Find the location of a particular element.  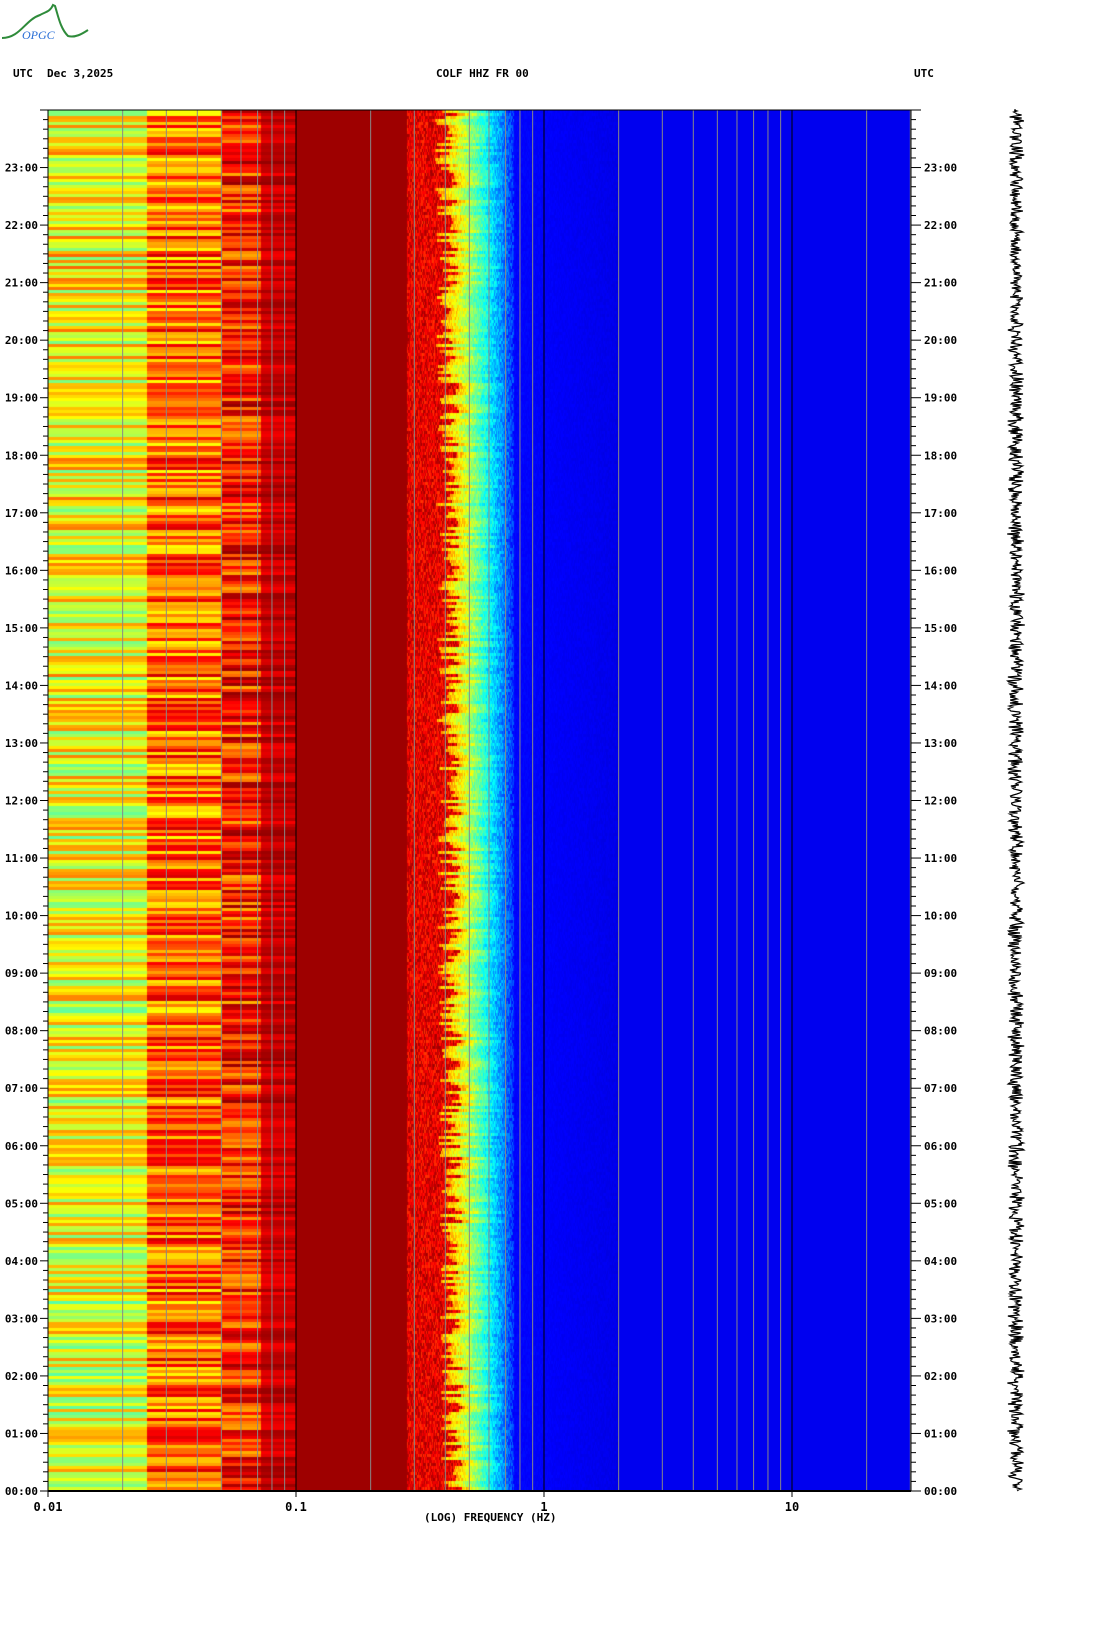

y-tick-label-right: 07:00 is located at coordinates (940, 1088).